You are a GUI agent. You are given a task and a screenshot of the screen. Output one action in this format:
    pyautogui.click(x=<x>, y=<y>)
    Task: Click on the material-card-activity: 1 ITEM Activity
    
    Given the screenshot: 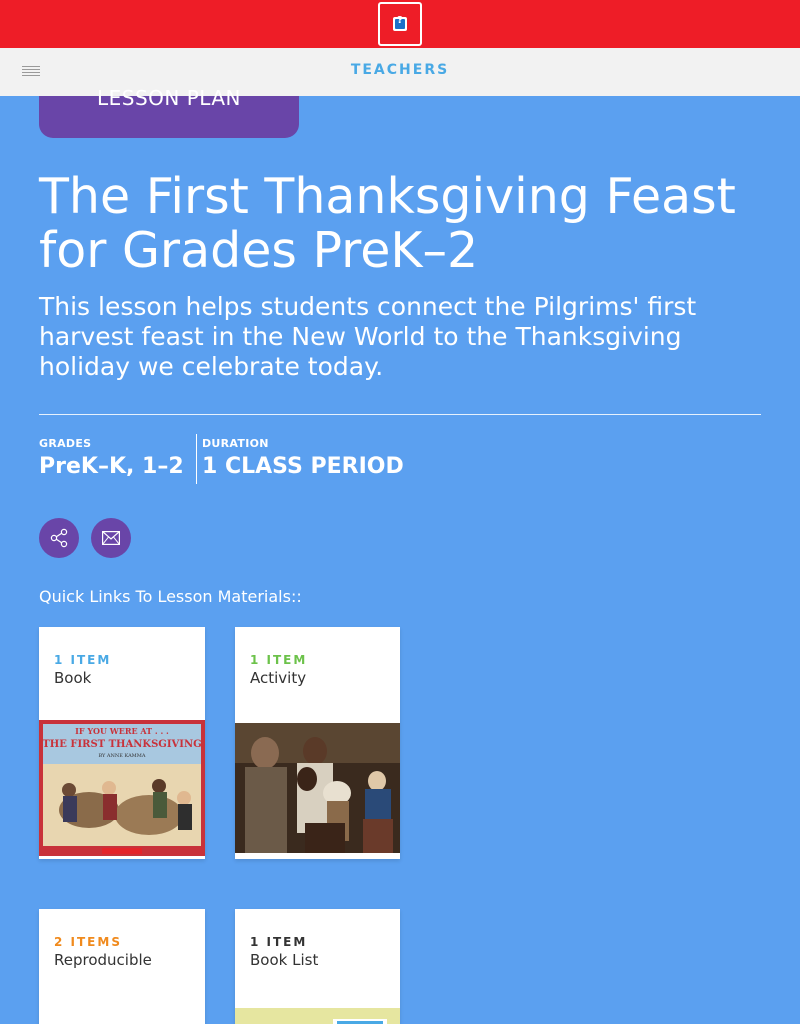 What is the action you would take?
    pyautogui.click(x=317, y=743)
    